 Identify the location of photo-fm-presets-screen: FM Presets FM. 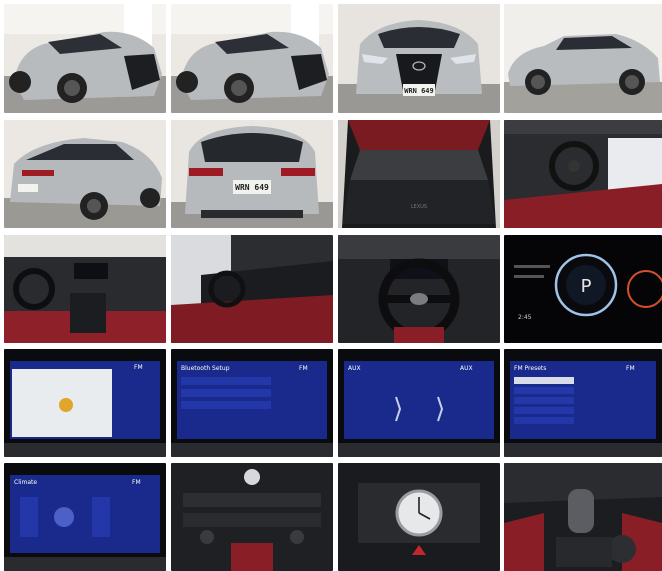
(583, 403).